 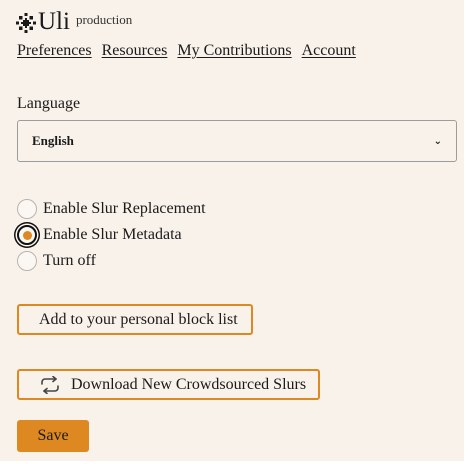 I want to click on add-to-block-list-button: Add to your personal block list, so click(x=135, y=319).